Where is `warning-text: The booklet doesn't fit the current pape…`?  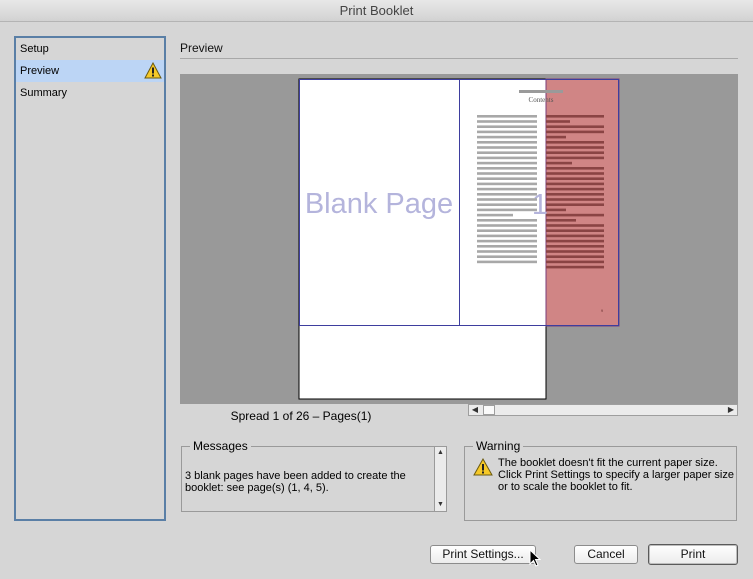
warning-text: The booklet doesn't fit the current pape… is located at coordinates (616, 475).